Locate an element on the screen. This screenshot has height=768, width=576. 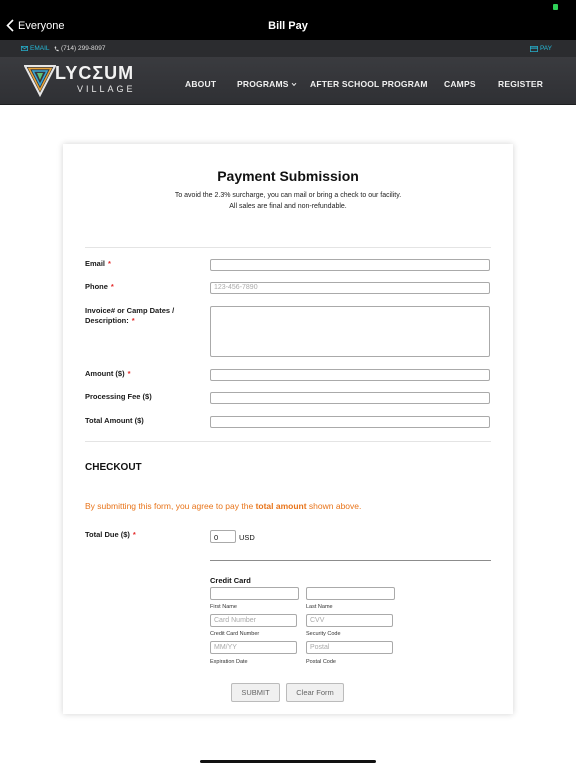
cvv-label: Security Code is located at coordinates (323, 634).